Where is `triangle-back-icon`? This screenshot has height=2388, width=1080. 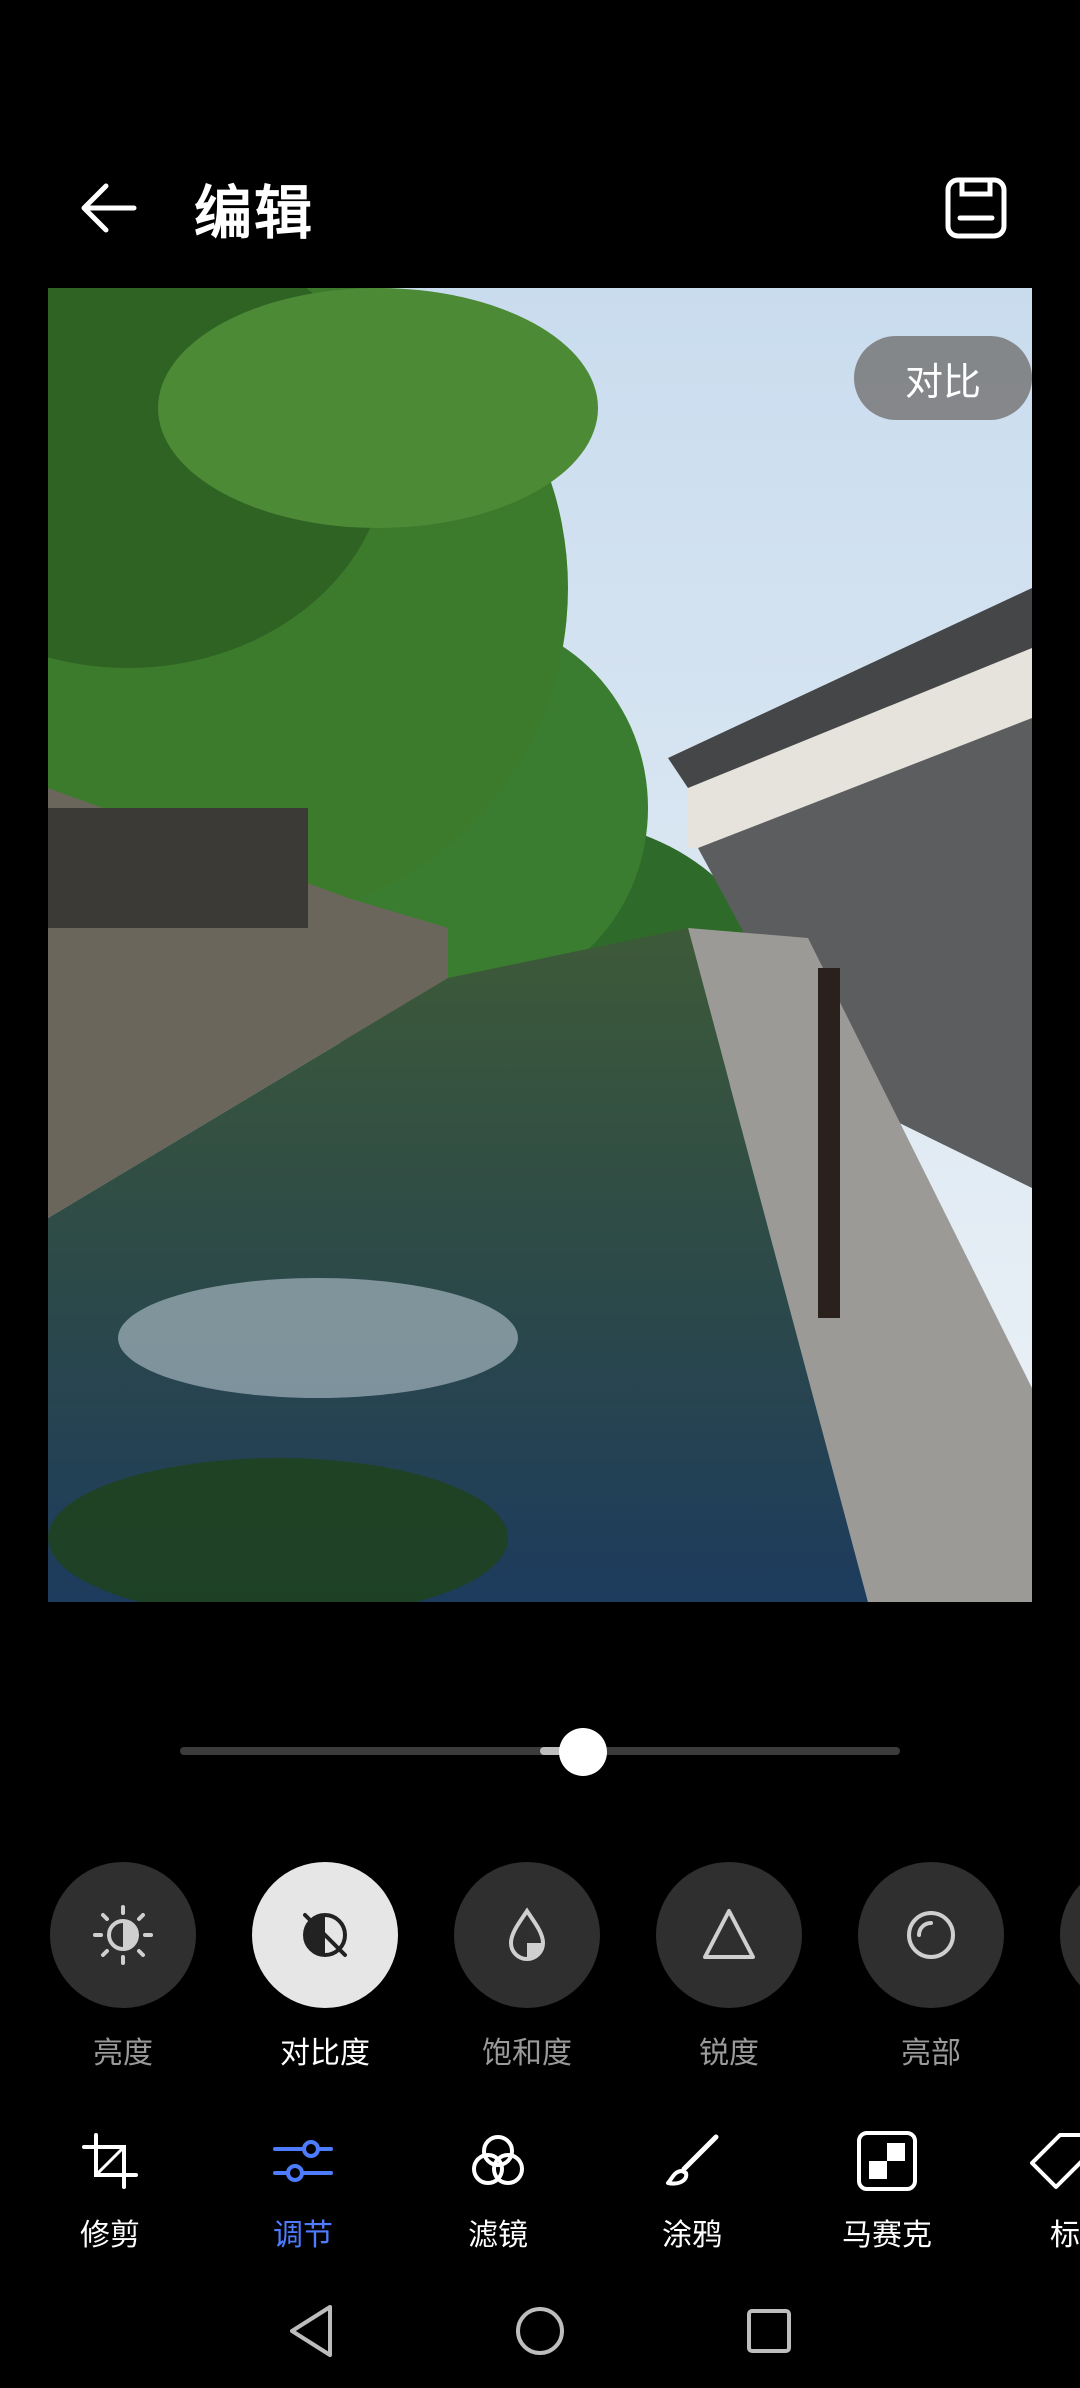 triangle-back-icon is located at coordinates (311, 2331).